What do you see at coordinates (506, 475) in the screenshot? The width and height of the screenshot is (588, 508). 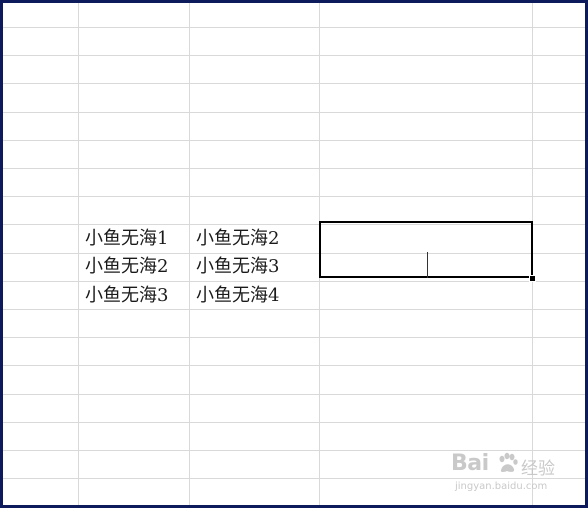 I see `baidu-watermark: Bai 经验 jingyan.baidu.com` at bounding box center [506, 475].